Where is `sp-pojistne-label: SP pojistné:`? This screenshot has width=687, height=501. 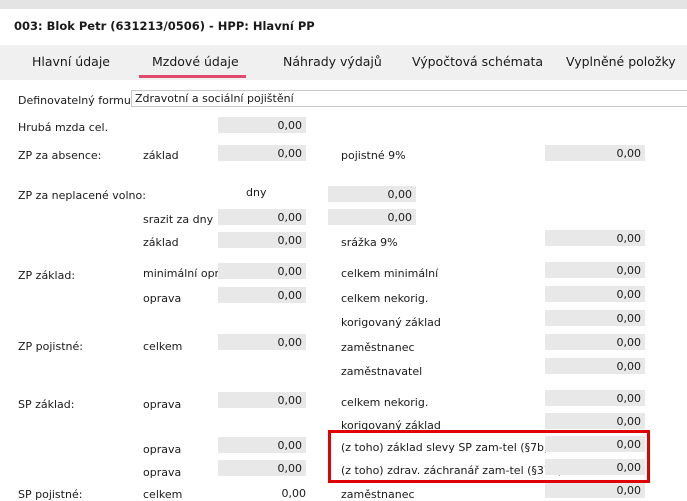
sp-pojistne-label: SP pojistné: is located at coordinates (50, 494).